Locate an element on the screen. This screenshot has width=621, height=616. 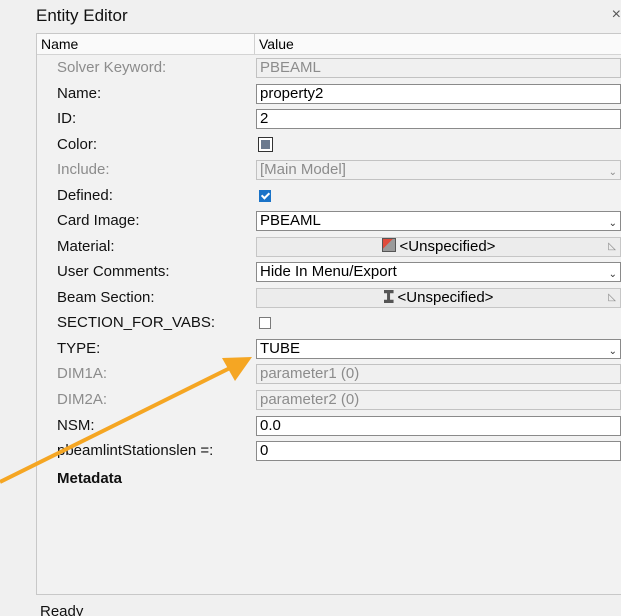
row-card-image: Card Image: PBEAML ⌄ is located at coordinates (329, 221).